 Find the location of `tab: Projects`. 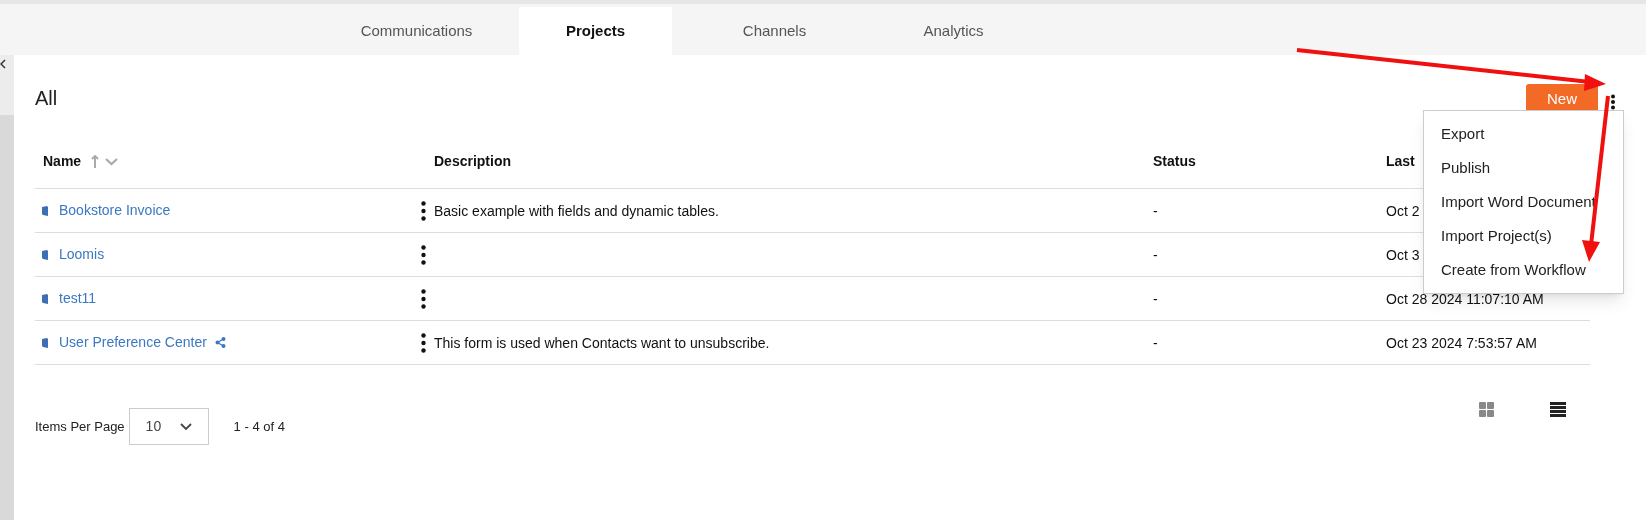

tab: Projects is located at coordinates (595, 31).